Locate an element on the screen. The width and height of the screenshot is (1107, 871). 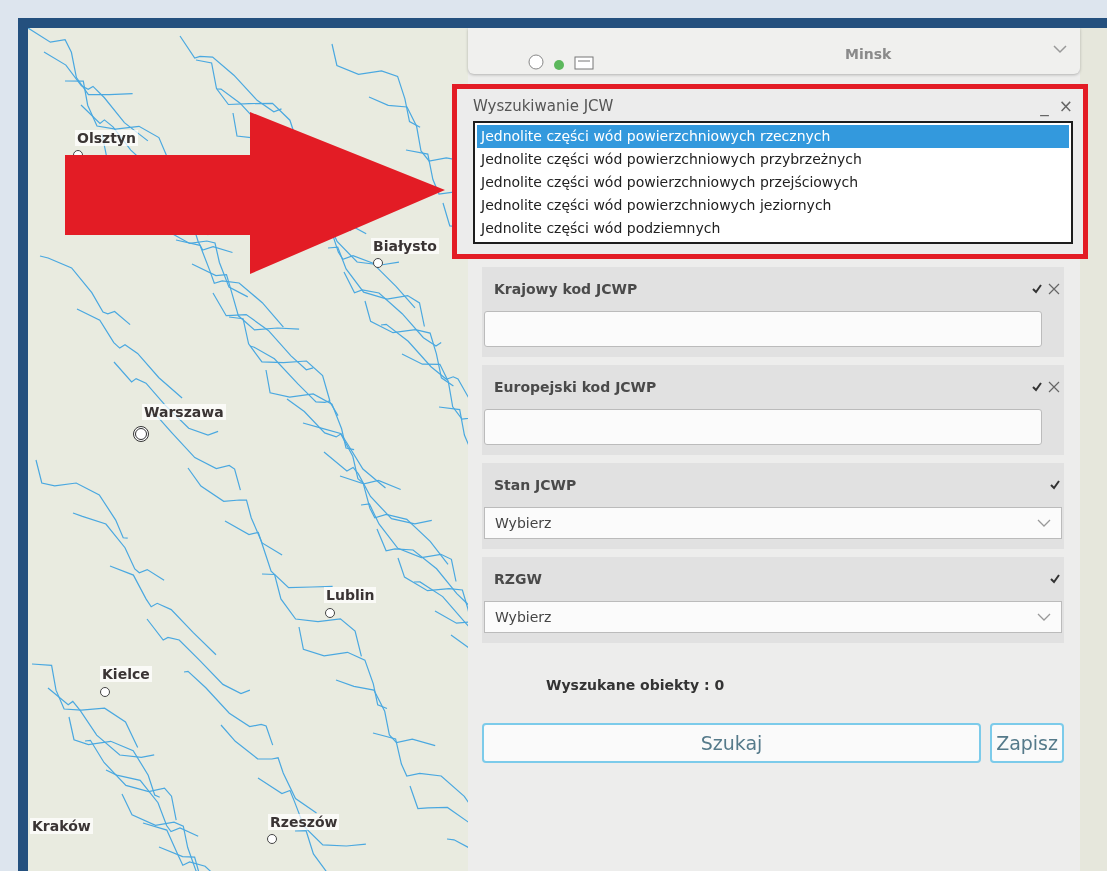
field-label: Europejski kod JCWP is located at coordinates (575, 387).